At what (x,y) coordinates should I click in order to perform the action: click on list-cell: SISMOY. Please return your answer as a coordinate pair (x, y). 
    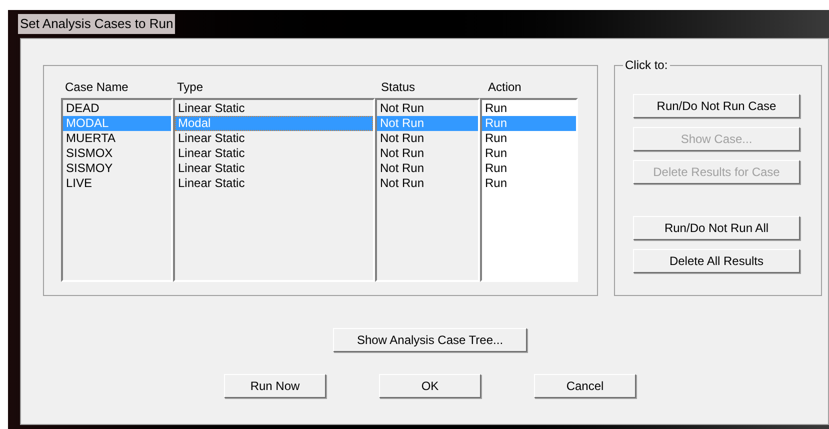
    Looking at the image, I should click on (117, 168).